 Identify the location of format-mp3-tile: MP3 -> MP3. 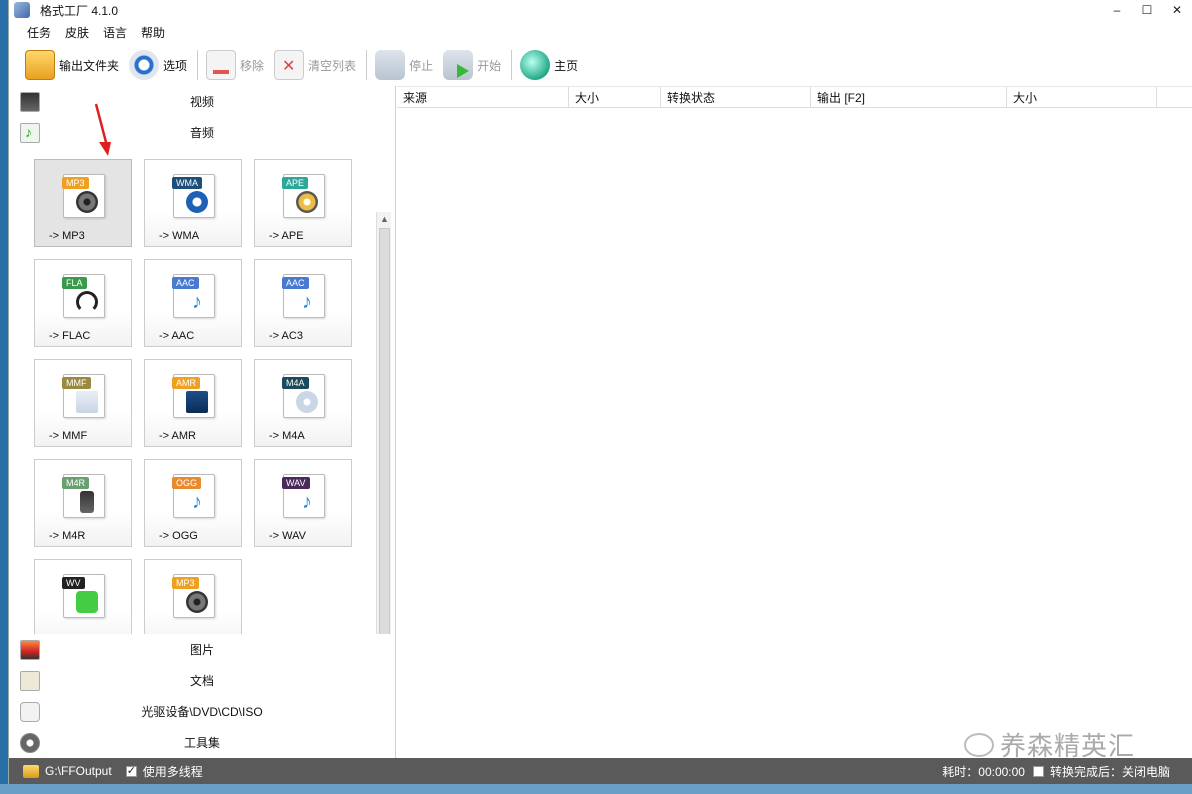
(83, 203).